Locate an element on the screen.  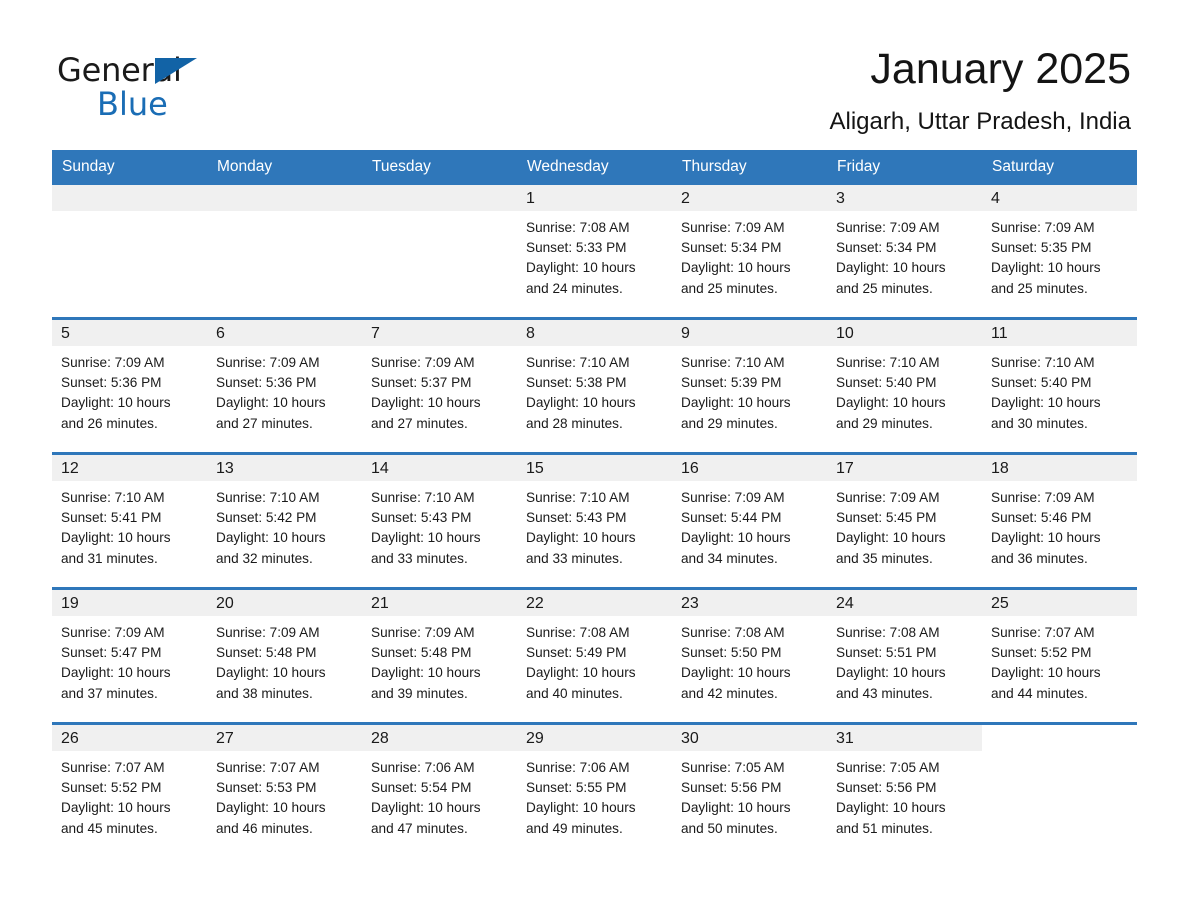
sunset-time: Sunset: 5:34 PM is located at coordinates (886, 248).